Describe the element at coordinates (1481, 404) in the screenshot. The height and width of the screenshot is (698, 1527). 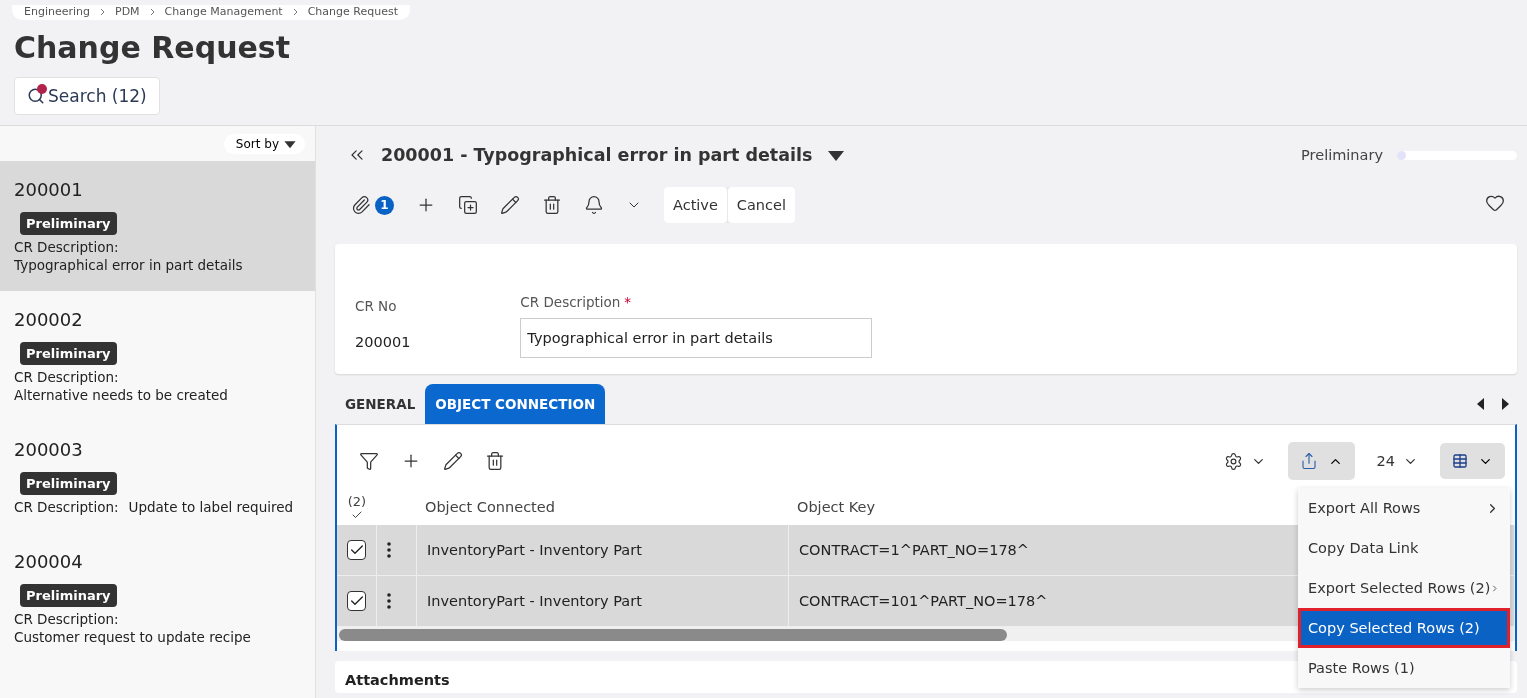
I see `triangle-left-icon` at that location.